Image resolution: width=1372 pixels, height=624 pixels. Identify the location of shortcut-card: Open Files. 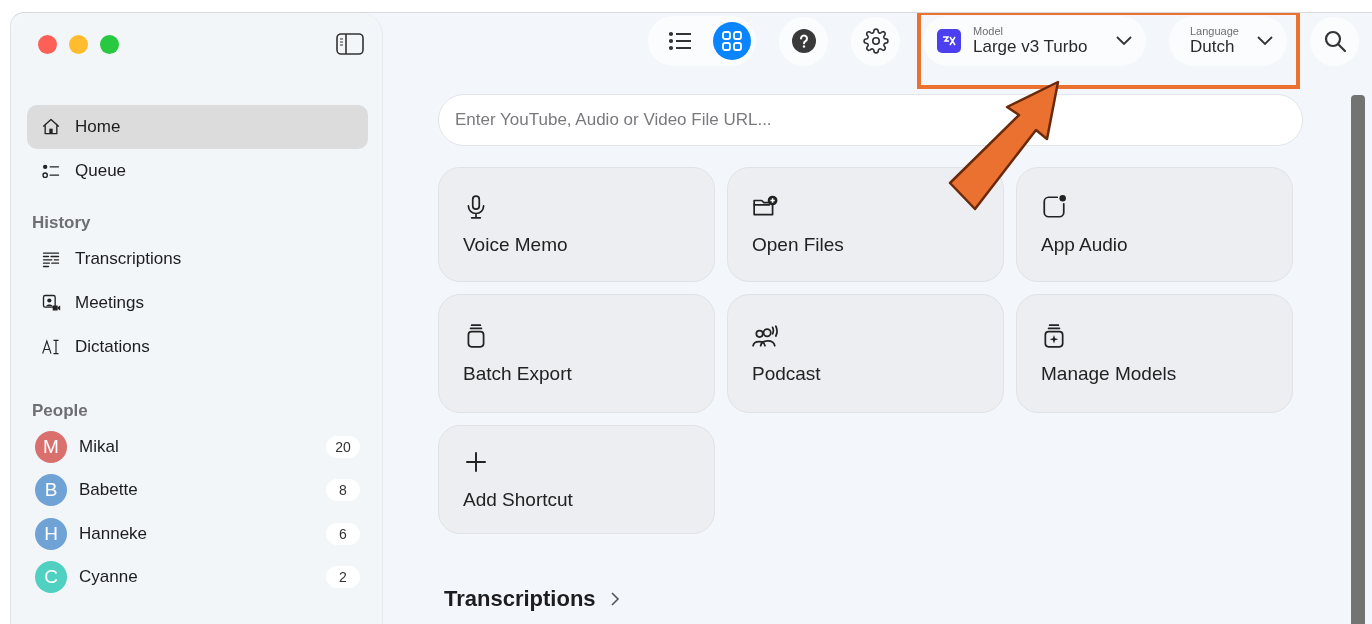
(865, 224).